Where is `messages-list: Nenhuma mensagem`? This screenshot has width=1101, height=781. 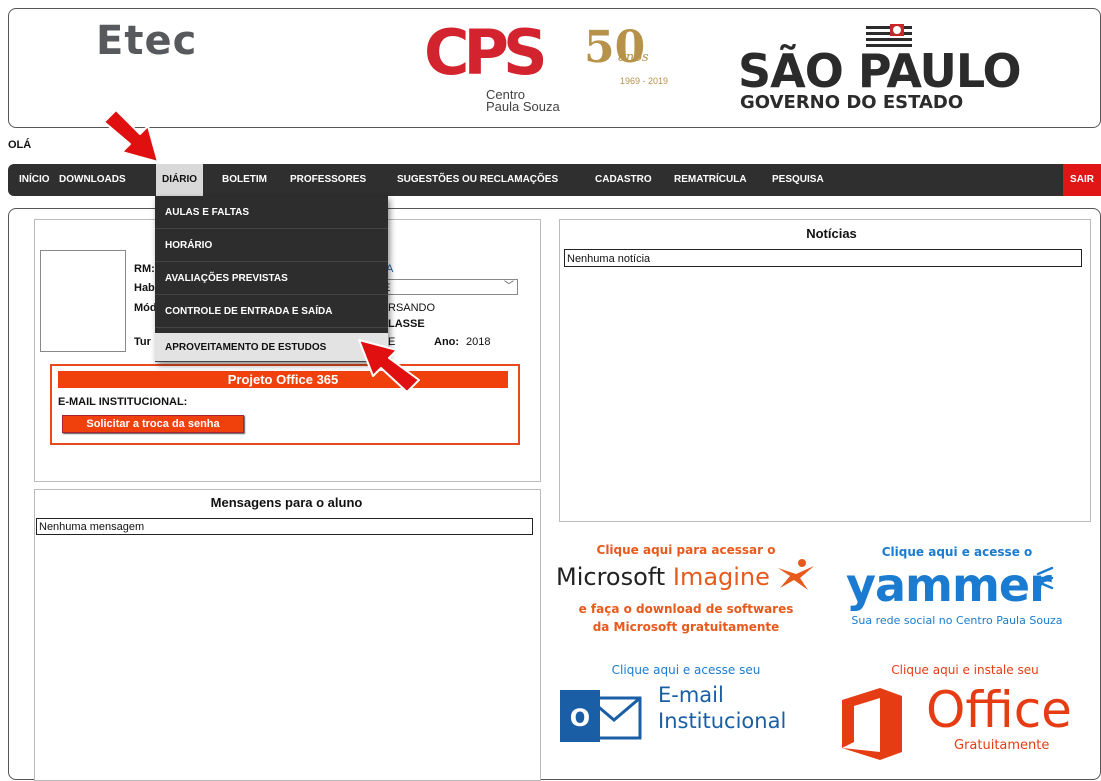 messages-list: Nenhuma mensagem is located at coordinates (284, 526).